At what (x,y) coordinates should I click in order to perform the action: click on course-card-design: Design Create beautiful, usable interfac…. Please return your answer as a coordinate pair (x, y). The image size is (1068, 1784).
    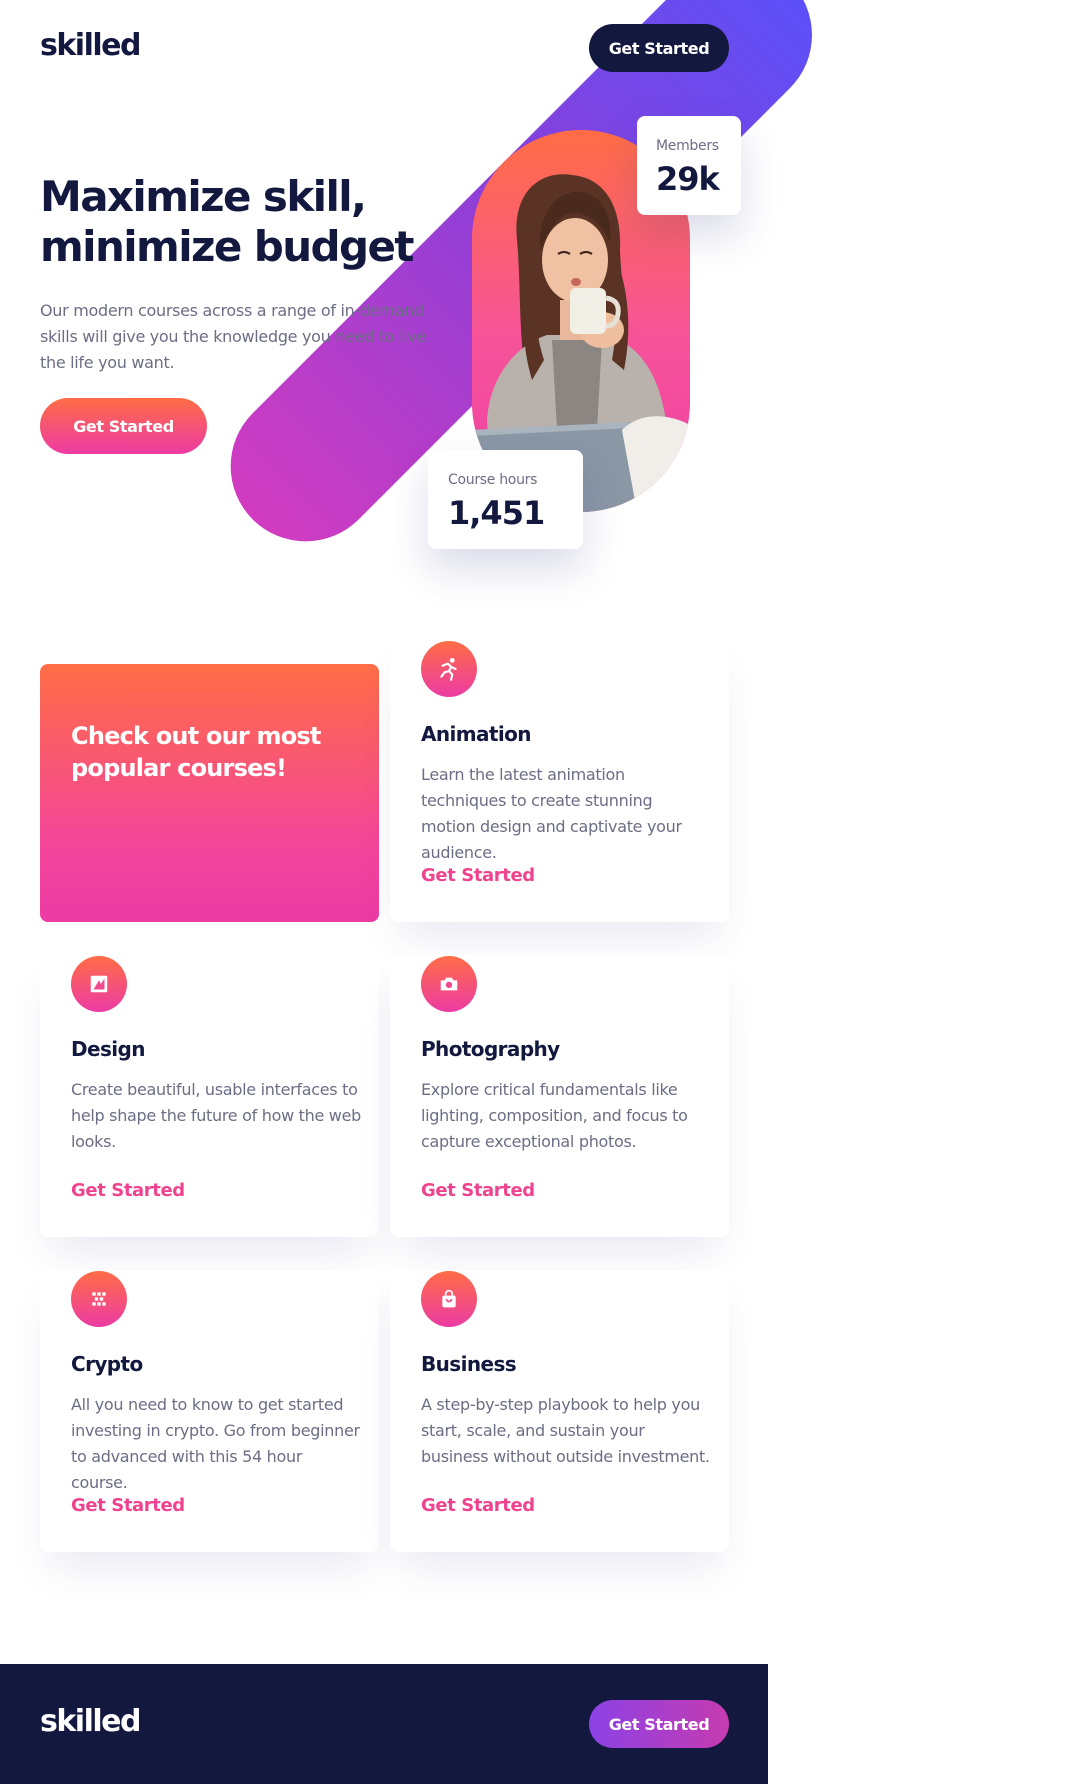
    Looking at the image, I should click on (209, 1096).